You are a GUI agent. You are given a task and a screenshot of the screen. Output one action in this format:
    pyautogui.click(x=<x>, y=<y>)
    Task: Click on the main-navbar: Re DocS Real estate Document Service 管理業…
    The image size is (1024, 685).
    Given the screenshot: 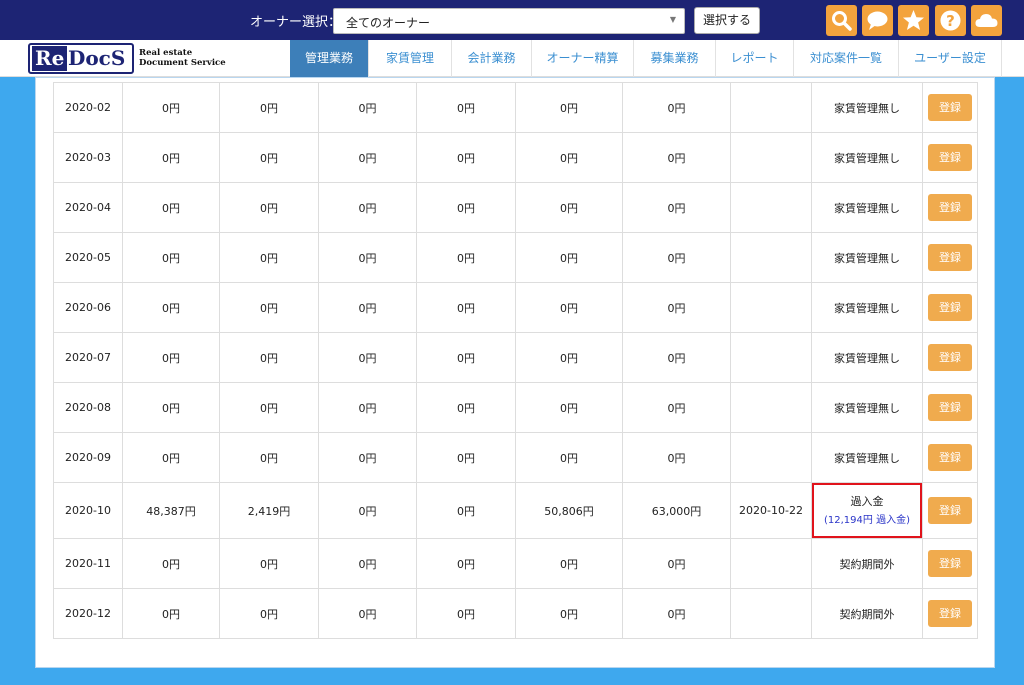 What is the action you would take?
    pyautogui.click(x=512, y=58)
    